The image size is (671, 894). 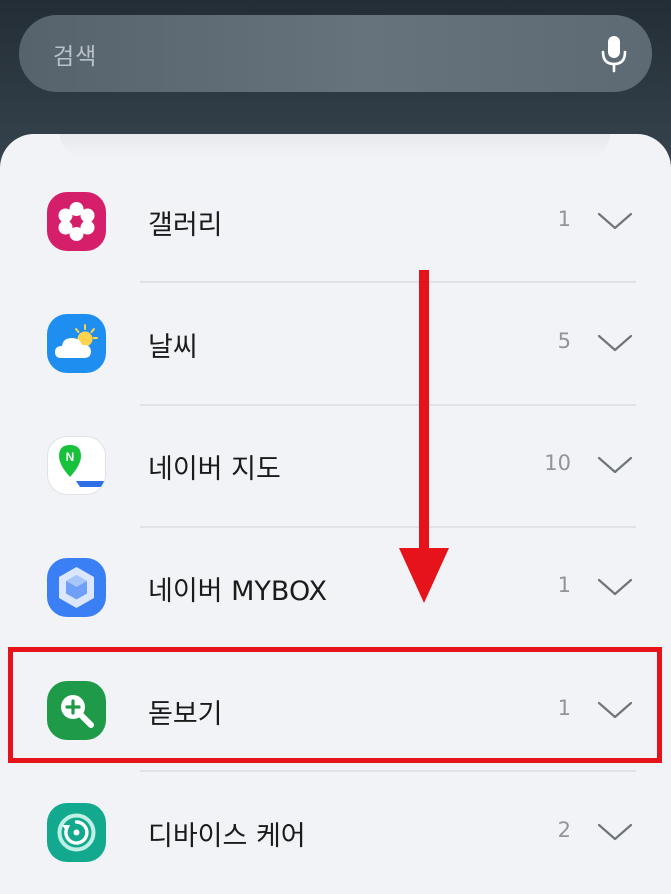 What do you see at coordinates (614, 54) in the screenshot?
I see `mic-icon` at bounding box center [614, 54].